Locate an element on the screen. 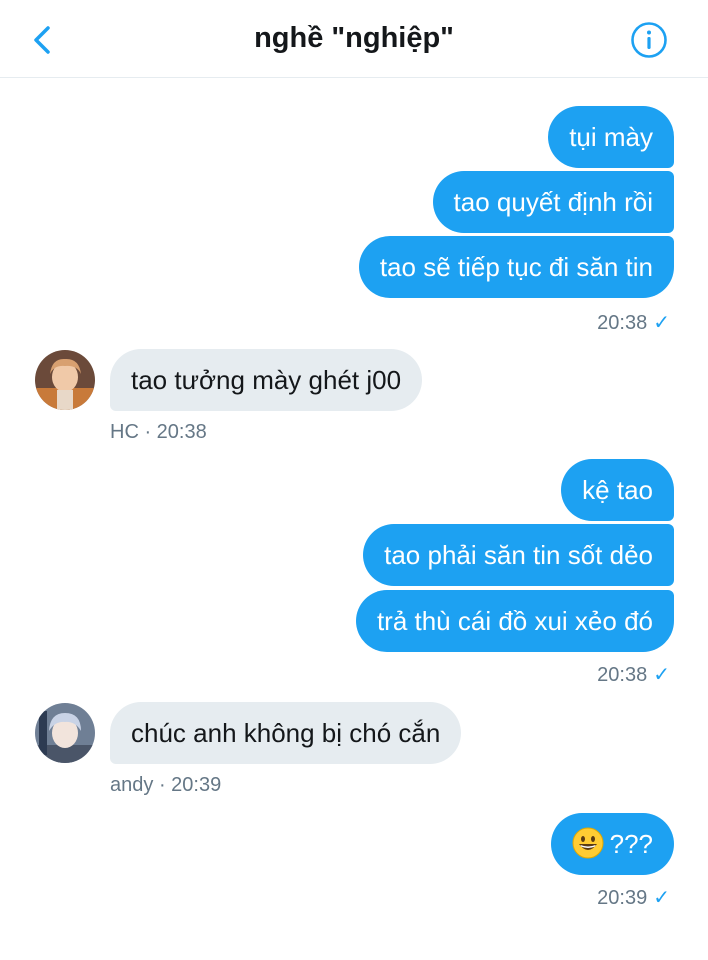  outgoing-message: trả thù cái đồ xui xẻo đó is located at coordinates (514, 621).